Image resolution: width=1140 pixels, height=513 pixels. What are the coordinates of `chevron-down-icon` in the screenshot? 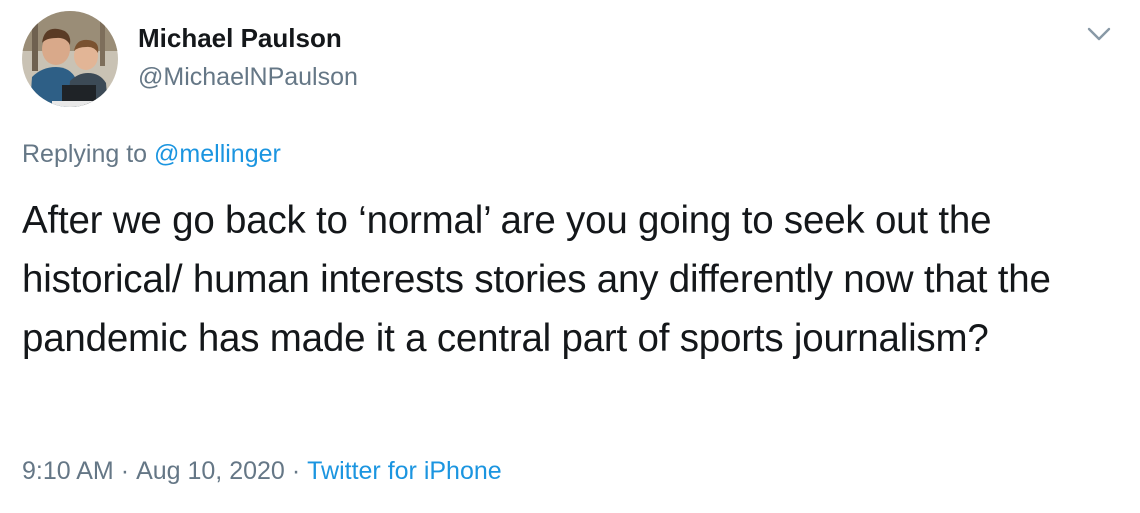 It's located at (1099, 34).